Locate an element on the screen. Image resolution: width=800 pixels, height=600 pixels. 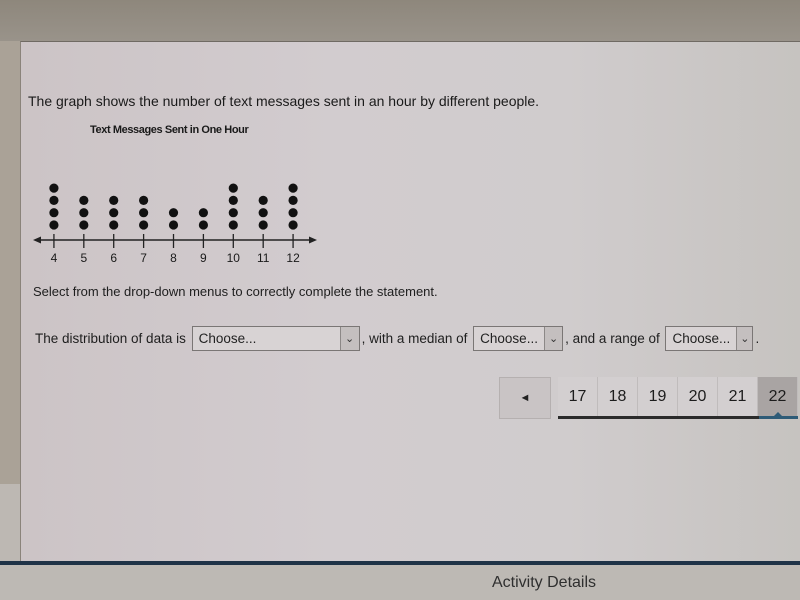
page-number: 20 is located at coordinates (697, 396).